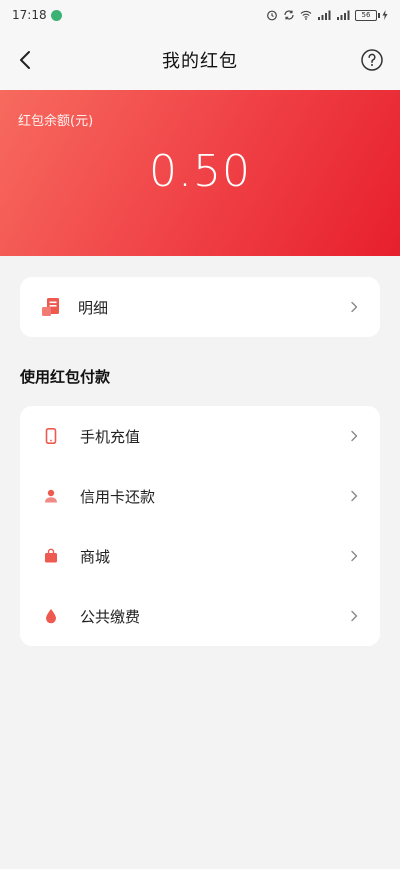  Describe the element at coordinates (95, 556) in the screenshot. I see `pay-item-label: 商城` at that location.